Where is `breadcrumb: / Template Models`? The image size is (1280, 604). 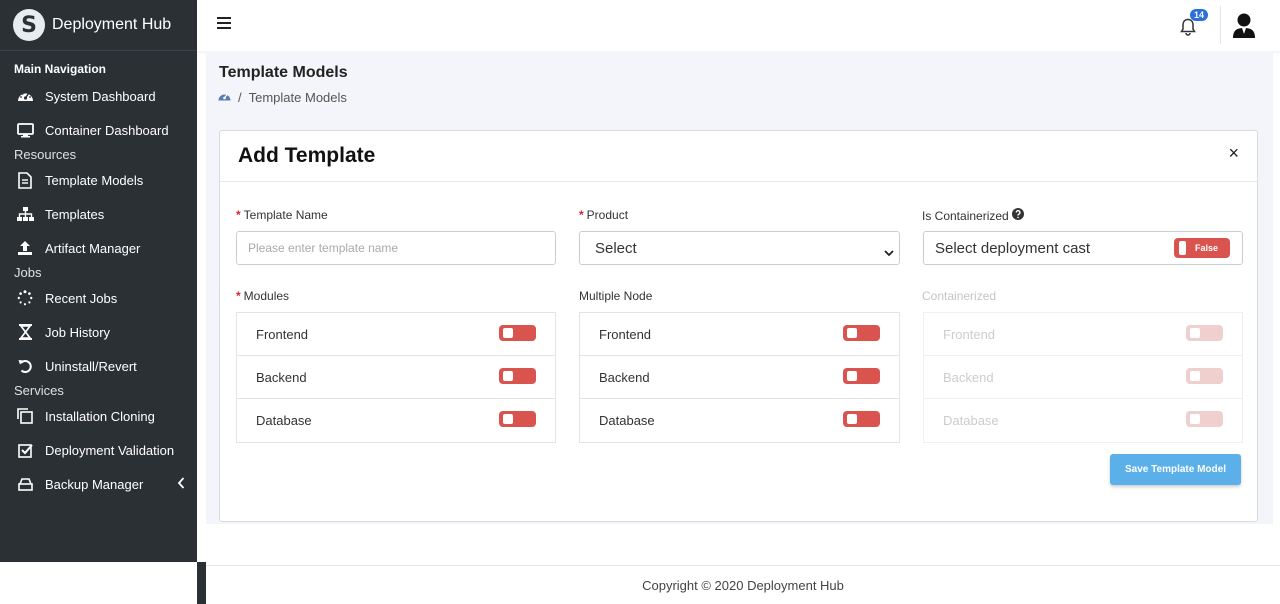
breadcrumb: / Template Models is located at coordinates (282, 97).